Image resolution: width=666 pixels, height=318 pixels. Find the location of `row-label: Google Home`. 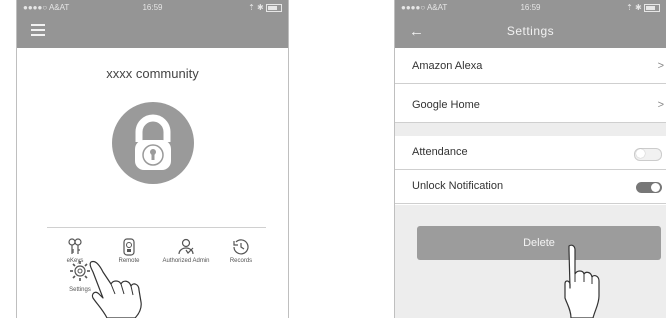

row-label: Google Home is located at coordinates (446, 105).